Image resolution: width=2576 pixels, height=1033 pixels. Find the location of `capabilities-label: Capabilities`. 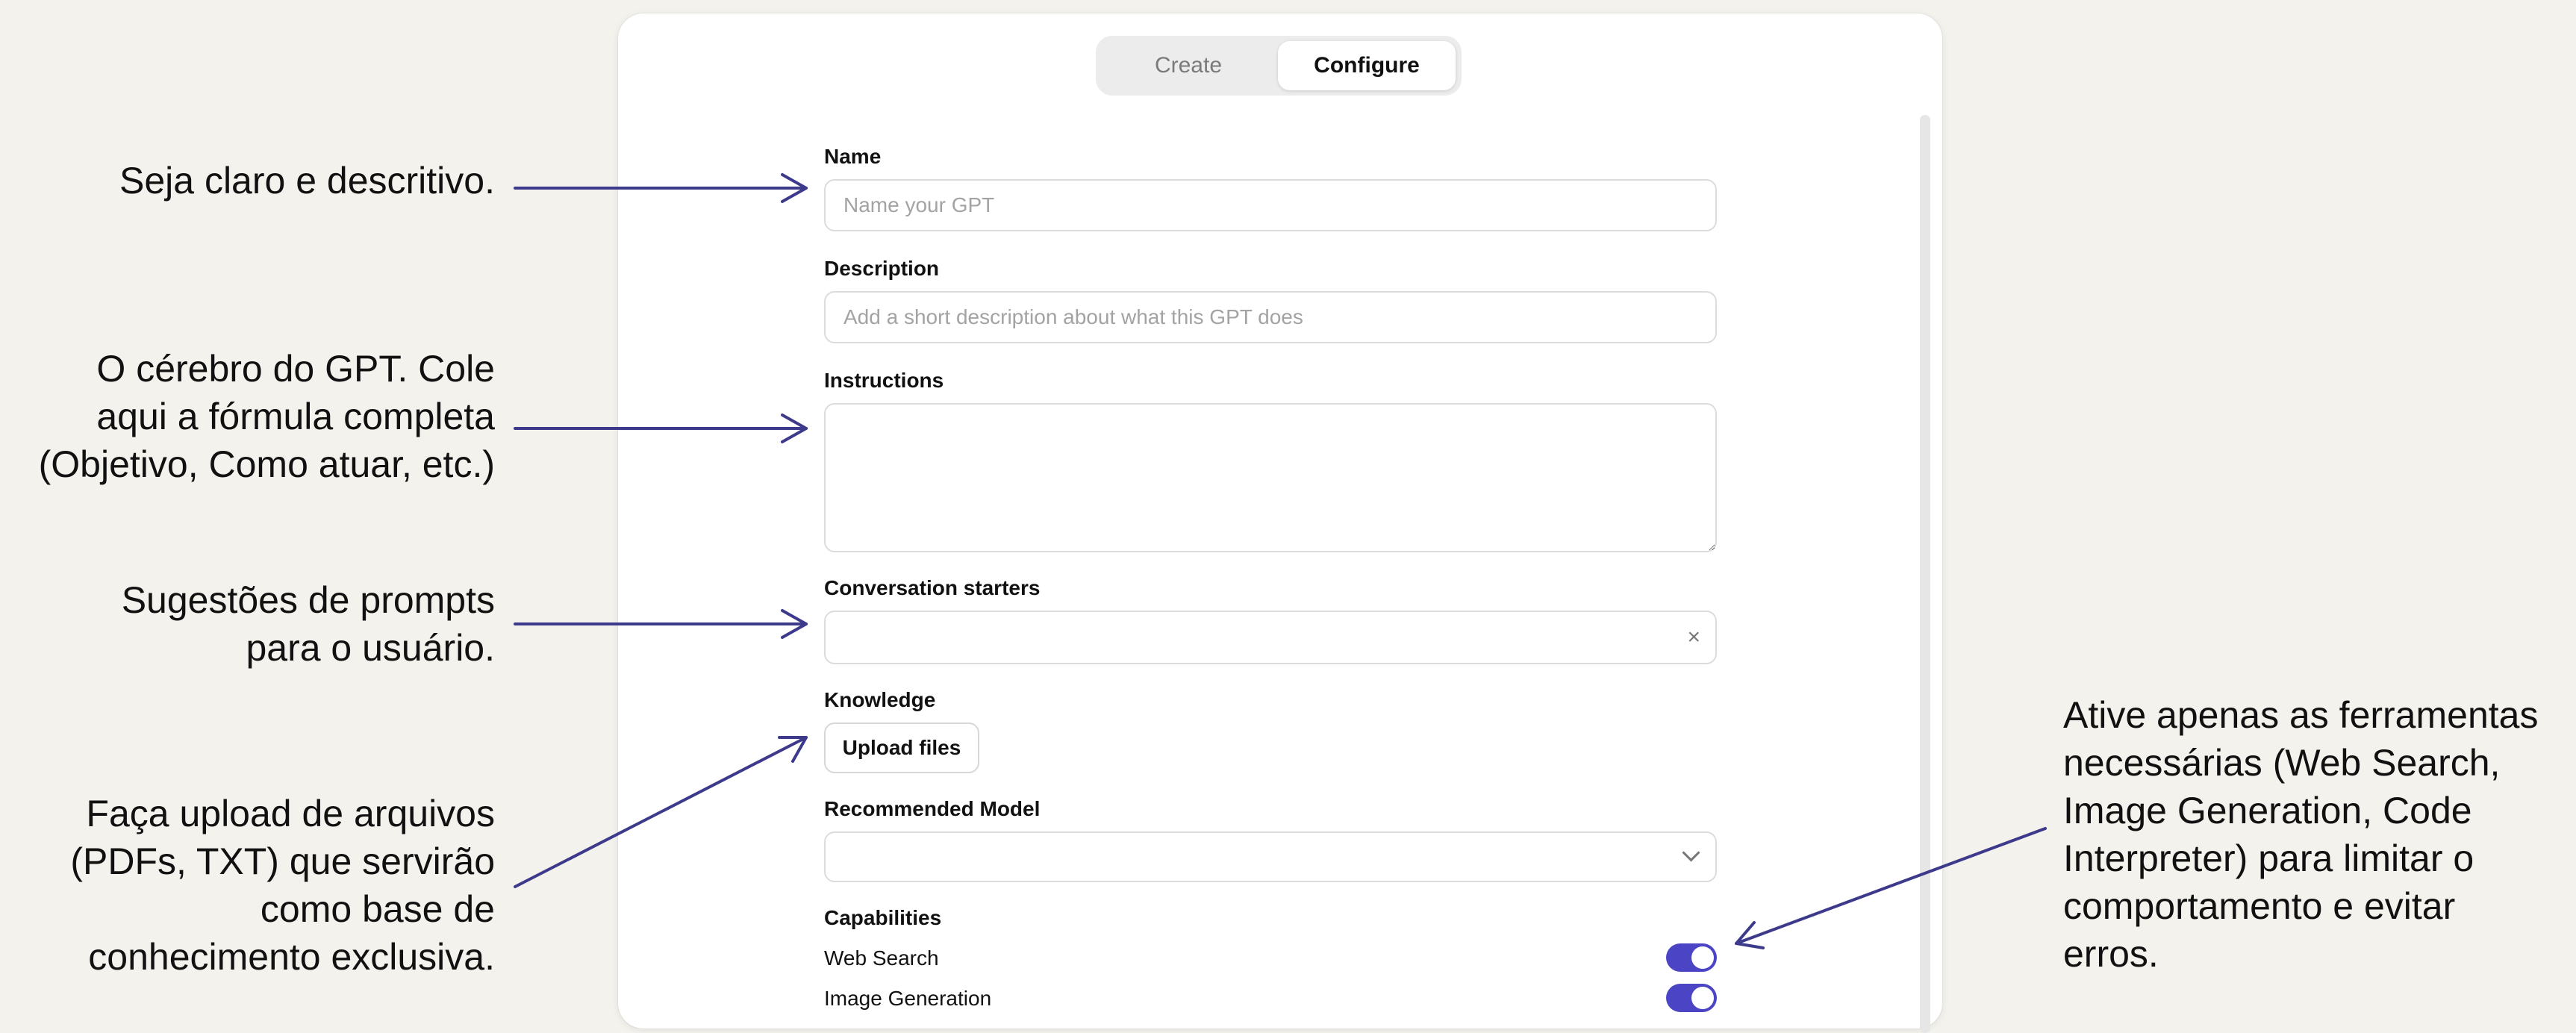

capabilities-label: Capabilities is located at coordinates (883, 917).